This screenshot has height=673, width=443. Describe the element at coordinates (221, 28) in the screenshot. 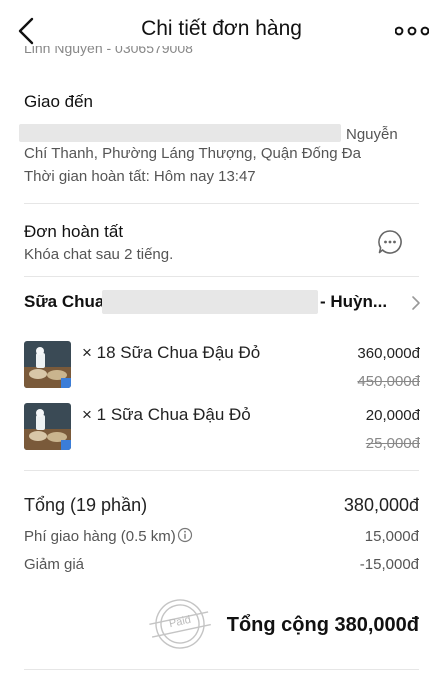

I see `page-title: Chi tiết đơn hàng` at that location.